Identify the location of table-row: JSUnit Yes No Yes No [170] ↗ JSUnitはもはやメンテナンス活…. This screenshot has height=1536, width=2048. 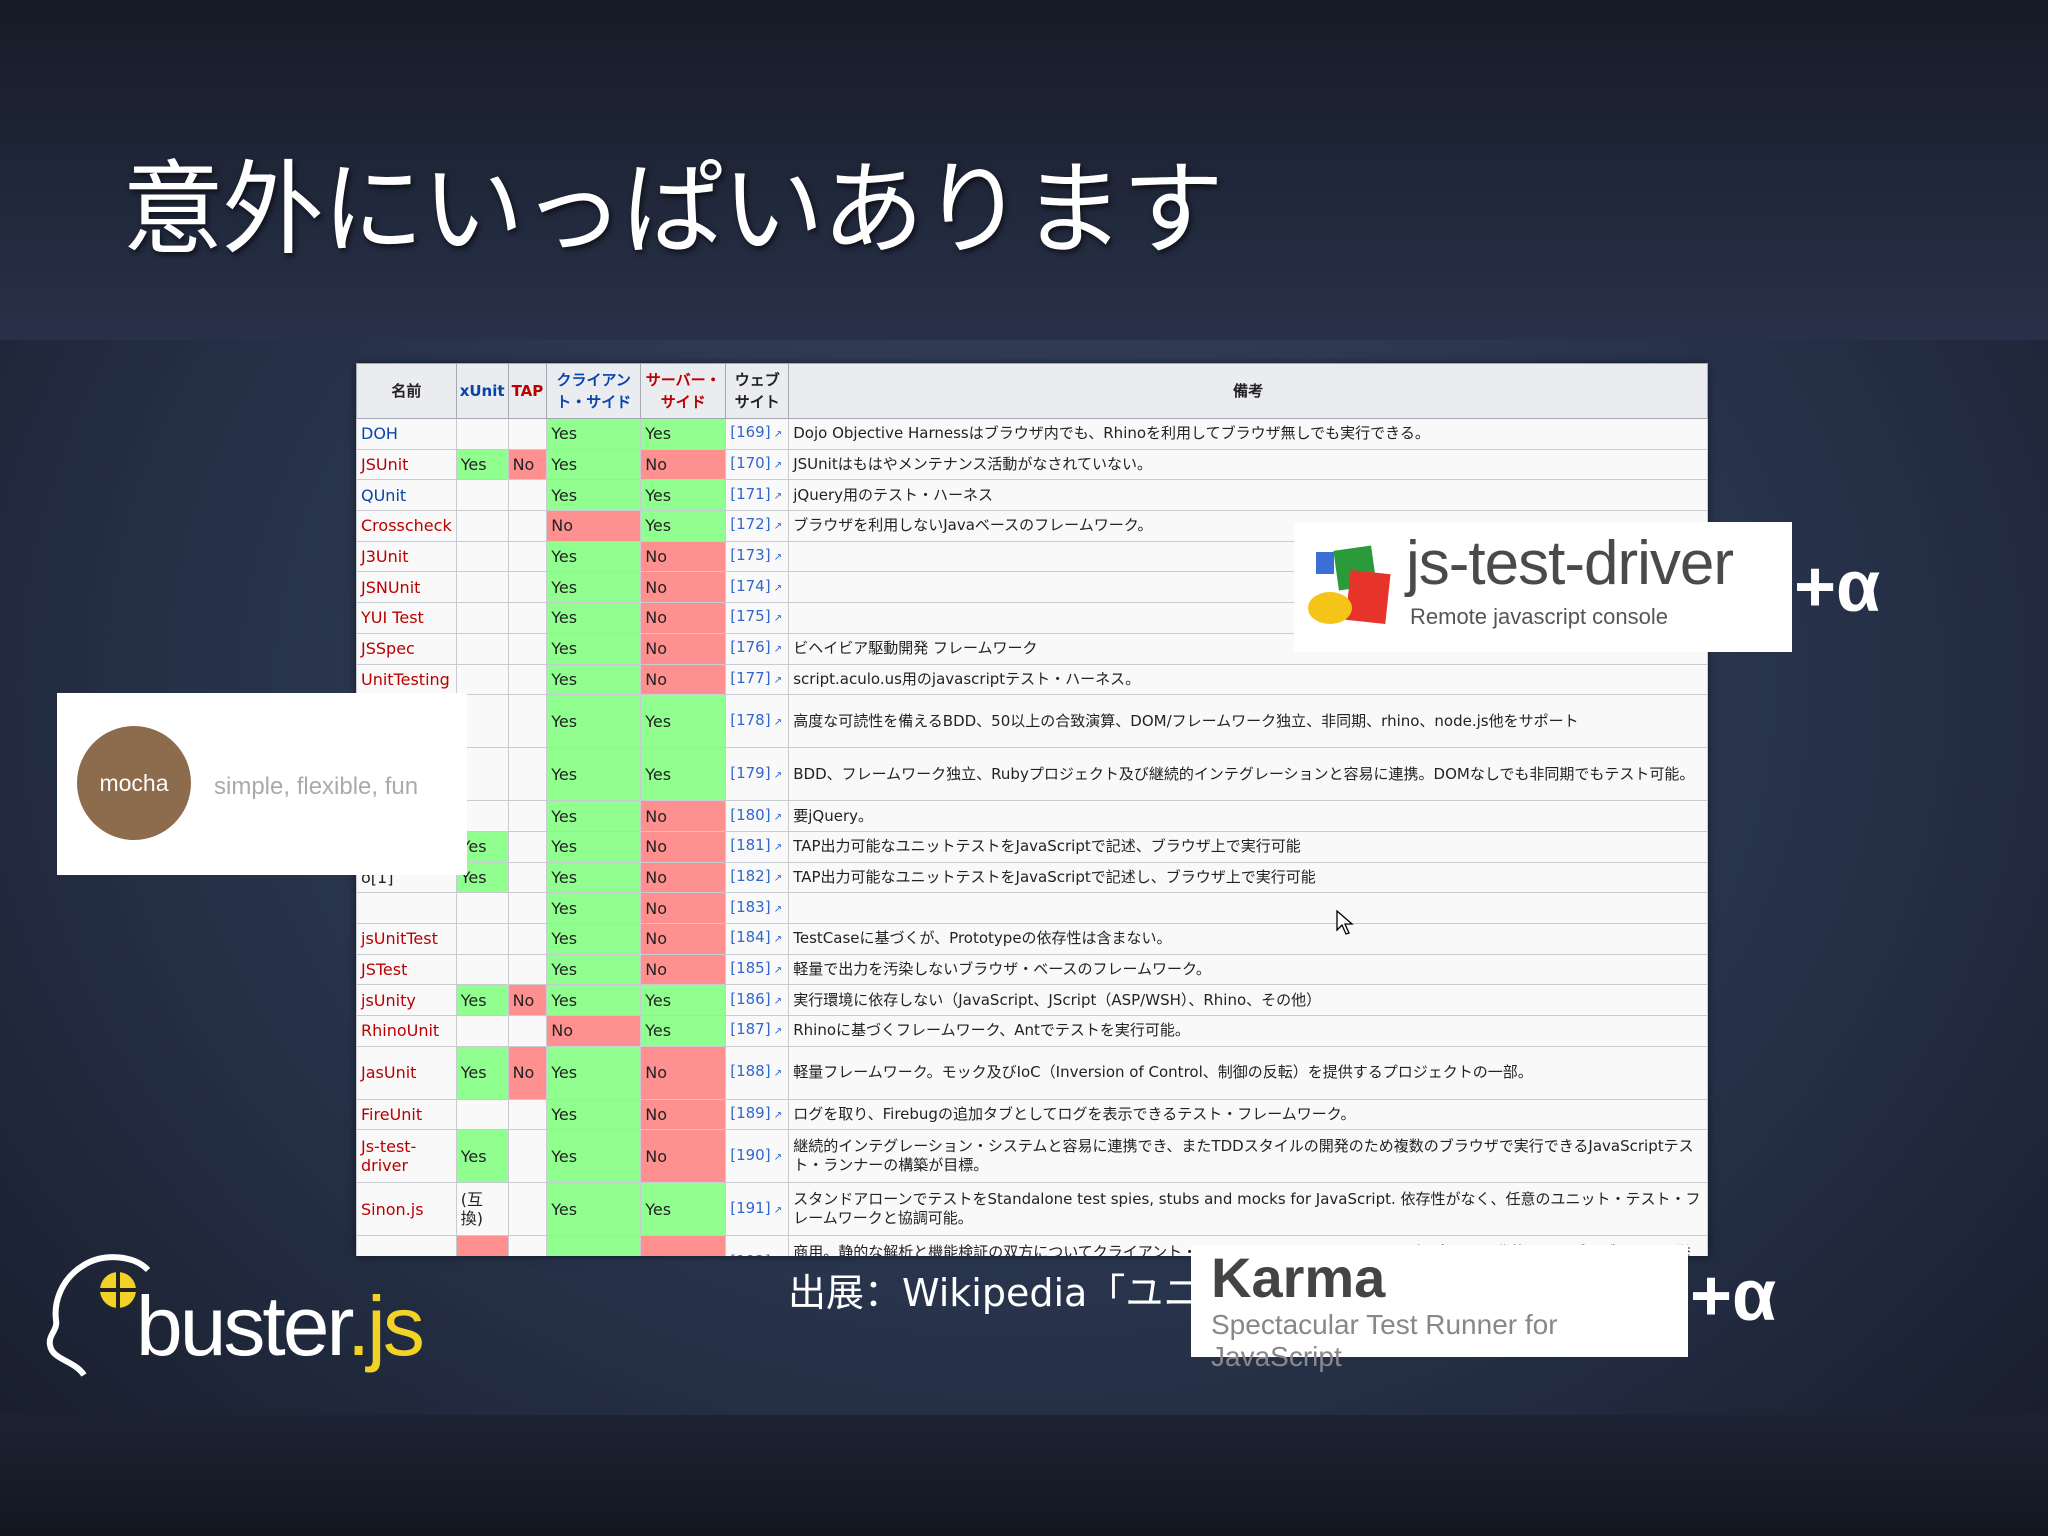
(1032, 464).